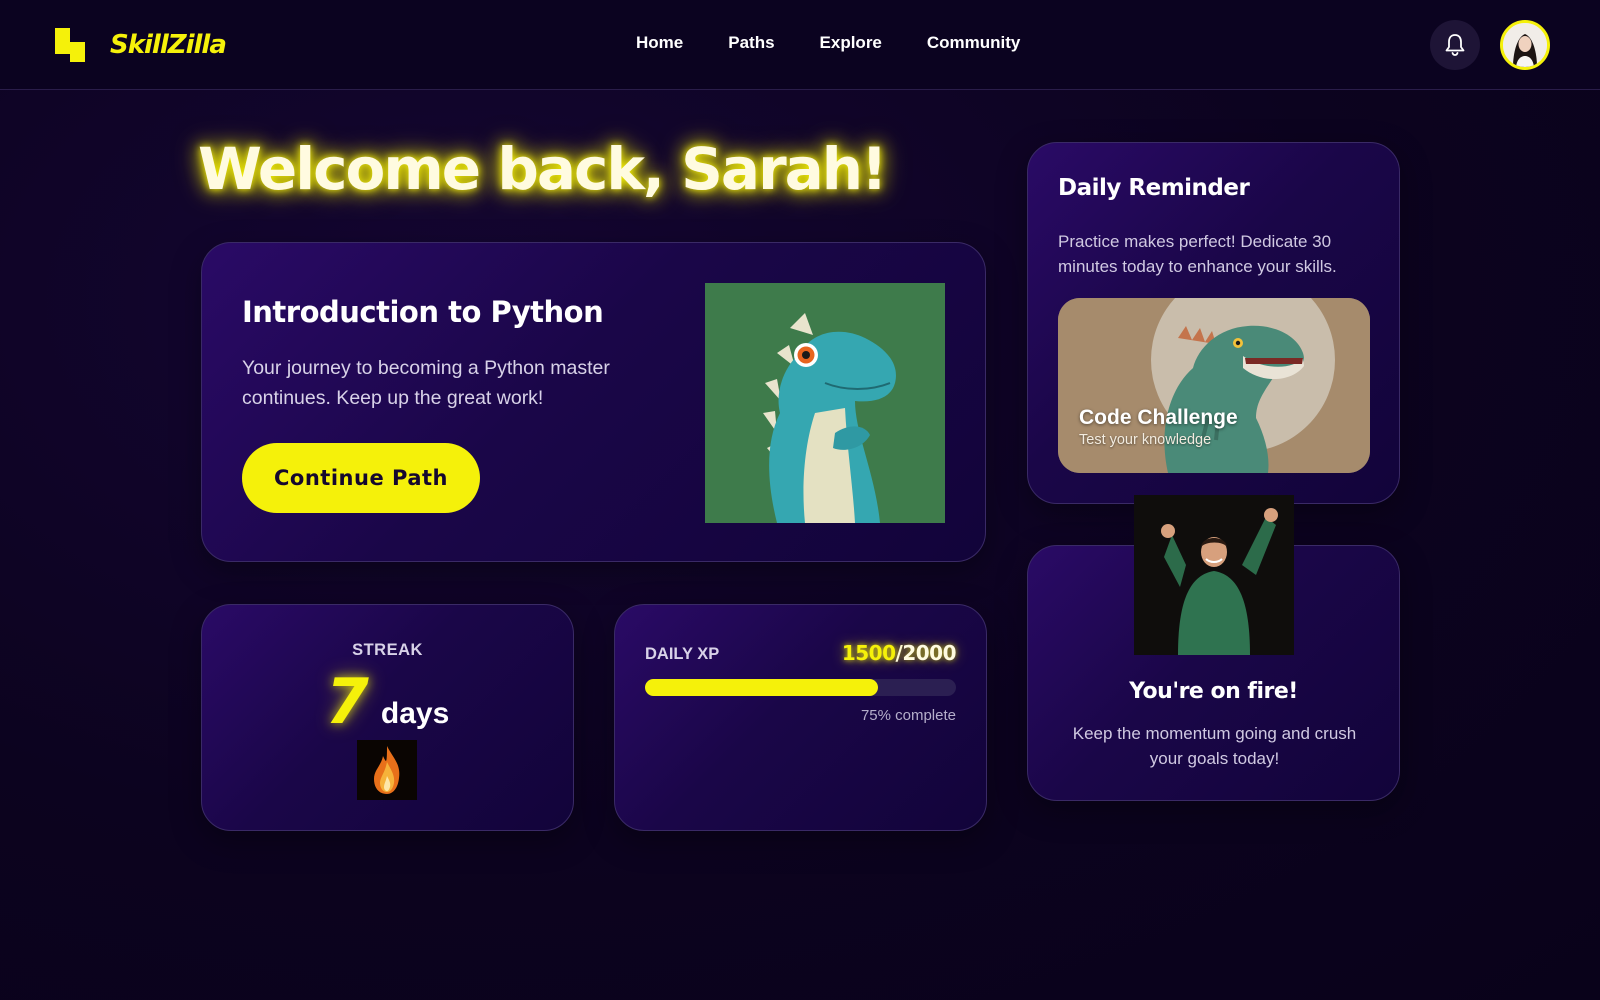 The width and height of the screenshot is (1600, 1000). What do you see at coordinates (1213, 691) in the screenshot?
I see `on-fire-title: You're on fire!` at bounding box center [1213, 691].